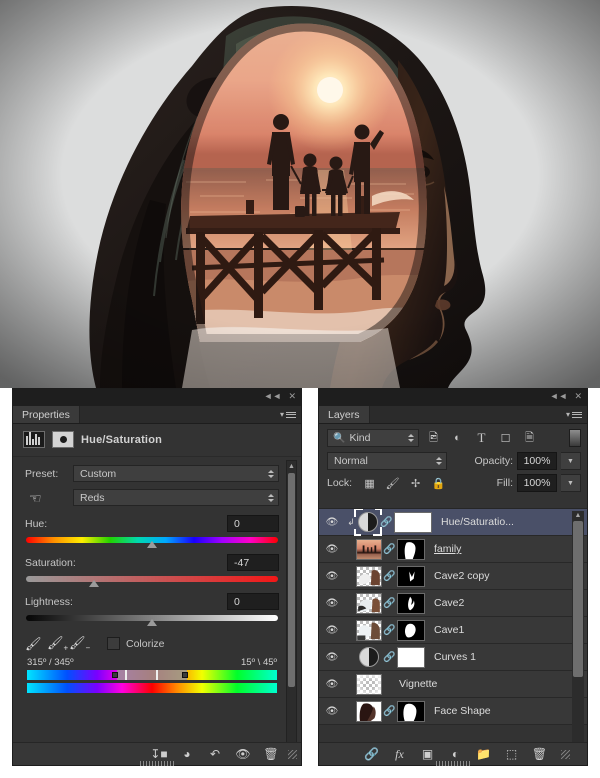 This screenshot has height=778, width=600. I want to click on hue-slider, so click(152, 542).